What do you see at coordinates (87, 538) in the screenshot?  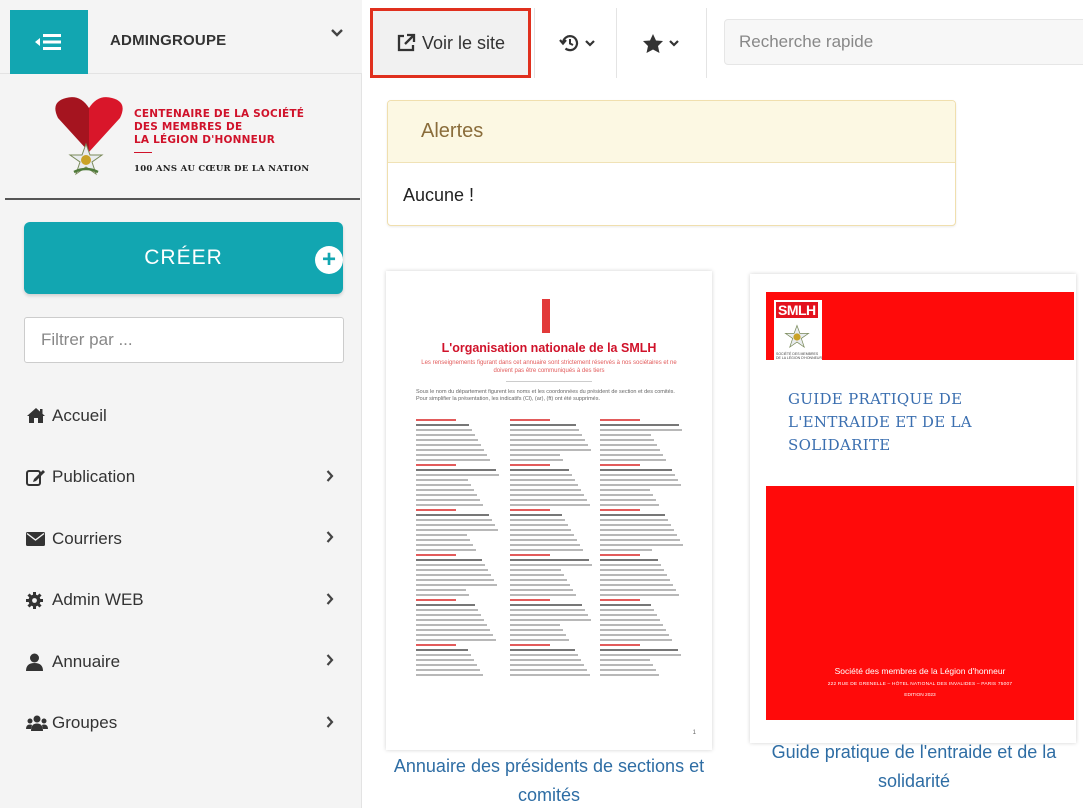 I see `sidebar-item-label: Courriers` at bounding box center [87, 538].